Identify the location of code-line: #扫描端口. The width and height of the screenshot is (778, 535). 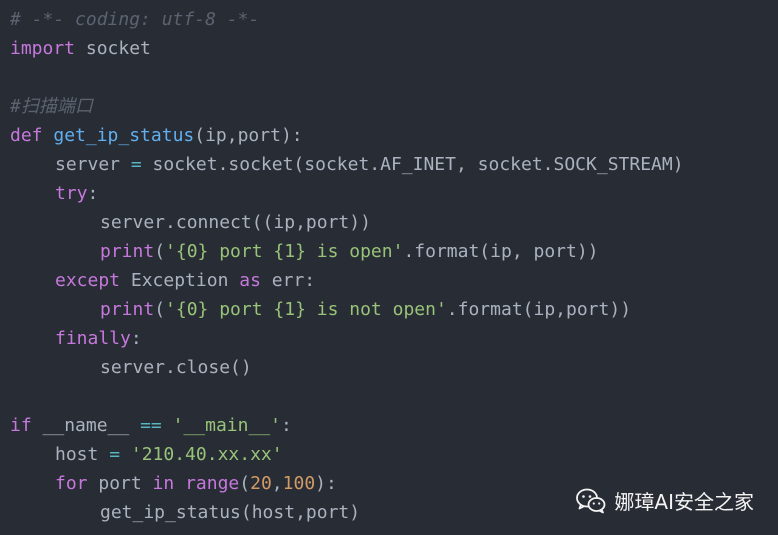
(394, 106).